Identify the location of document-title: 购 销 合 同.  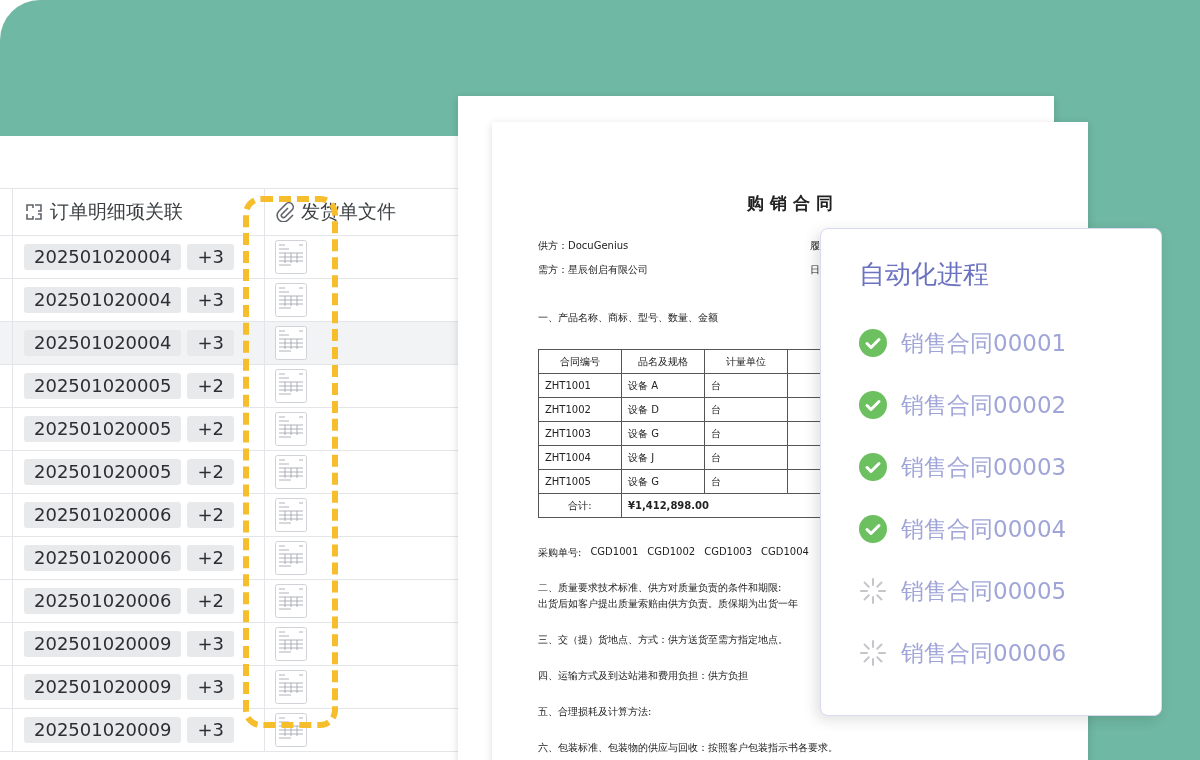
(790, 203).